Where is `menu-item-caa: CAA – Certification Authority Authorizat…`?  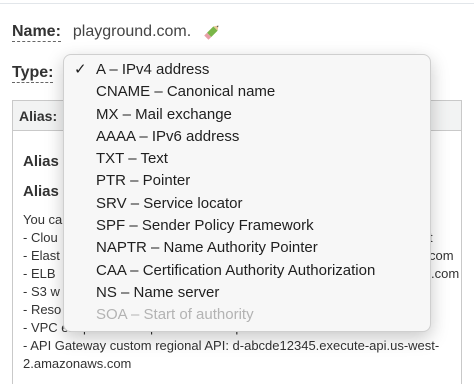 menu-item-caa: CAA – Certification Authority Authorizat… is located at coordinates (247, 271).